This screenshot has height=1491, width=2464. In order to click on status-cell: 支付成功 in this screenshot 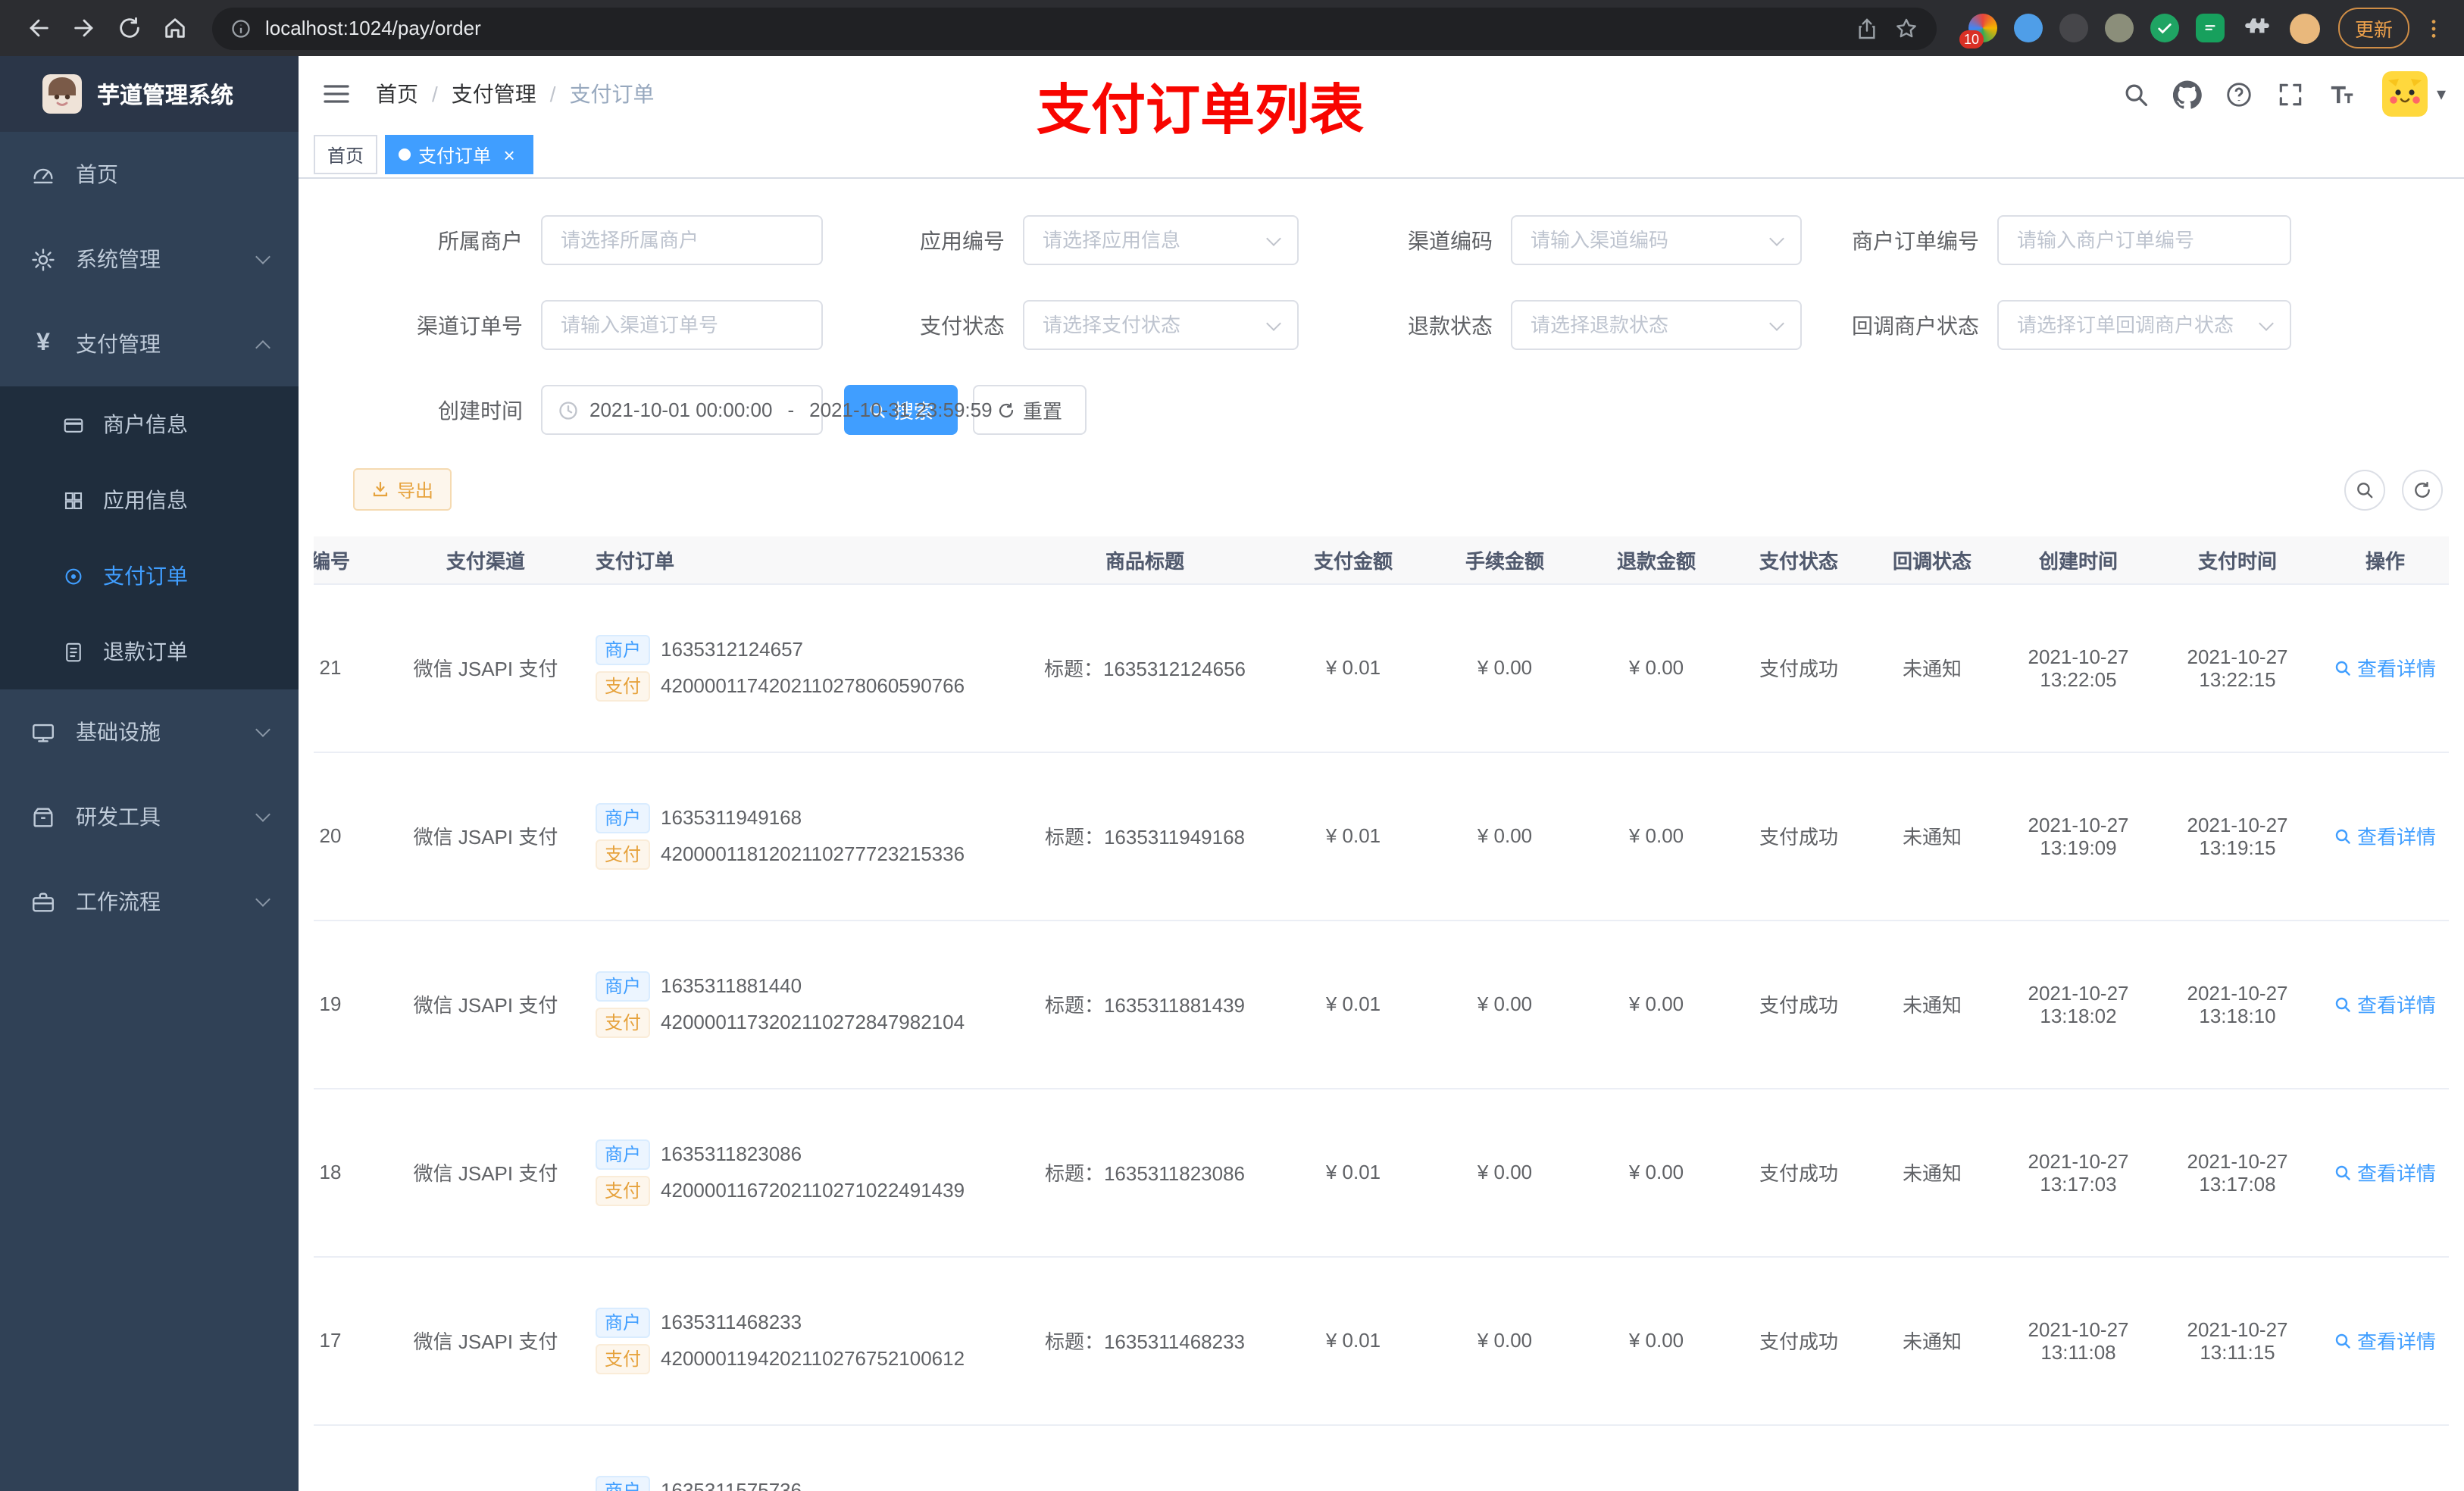, I will do `click(1798, 667)`.